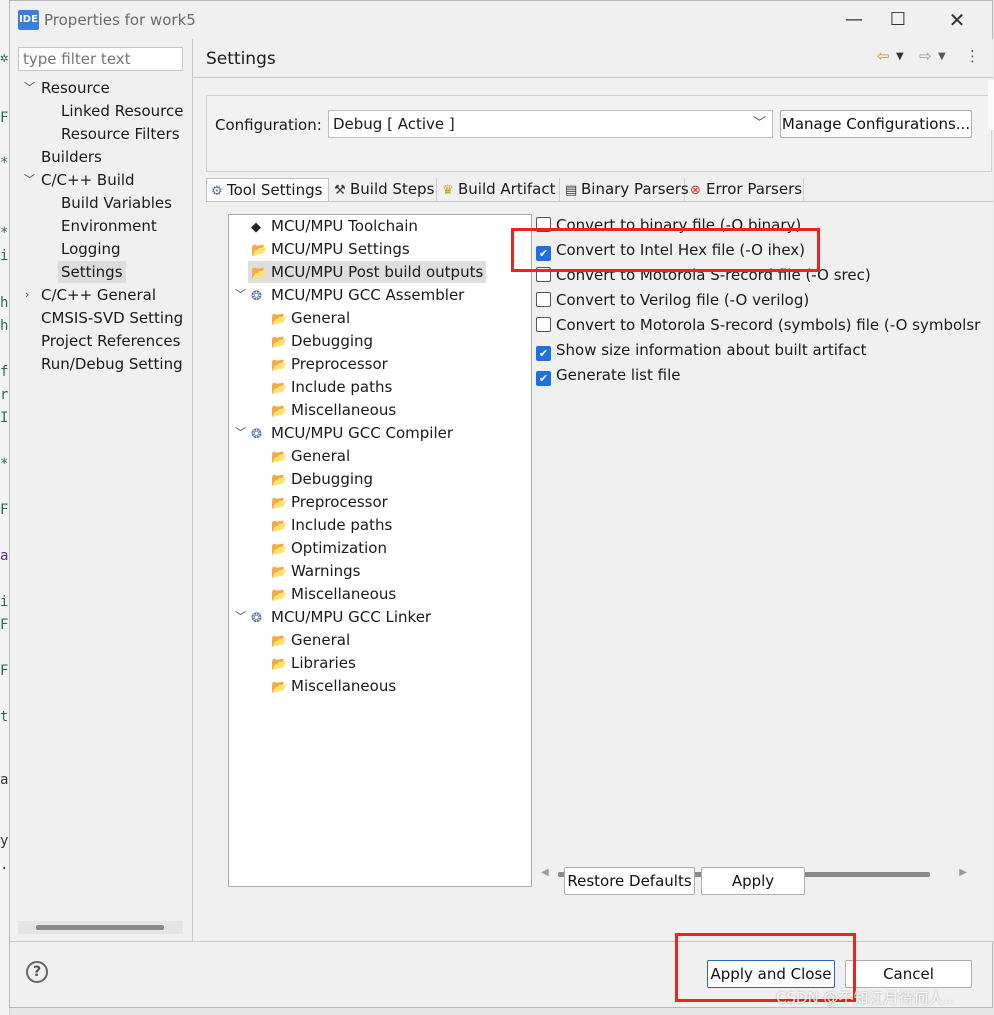 The width and height of the screenshot is (994, 1015). I want to click on scrollbar-thumb, so click(100, 927).